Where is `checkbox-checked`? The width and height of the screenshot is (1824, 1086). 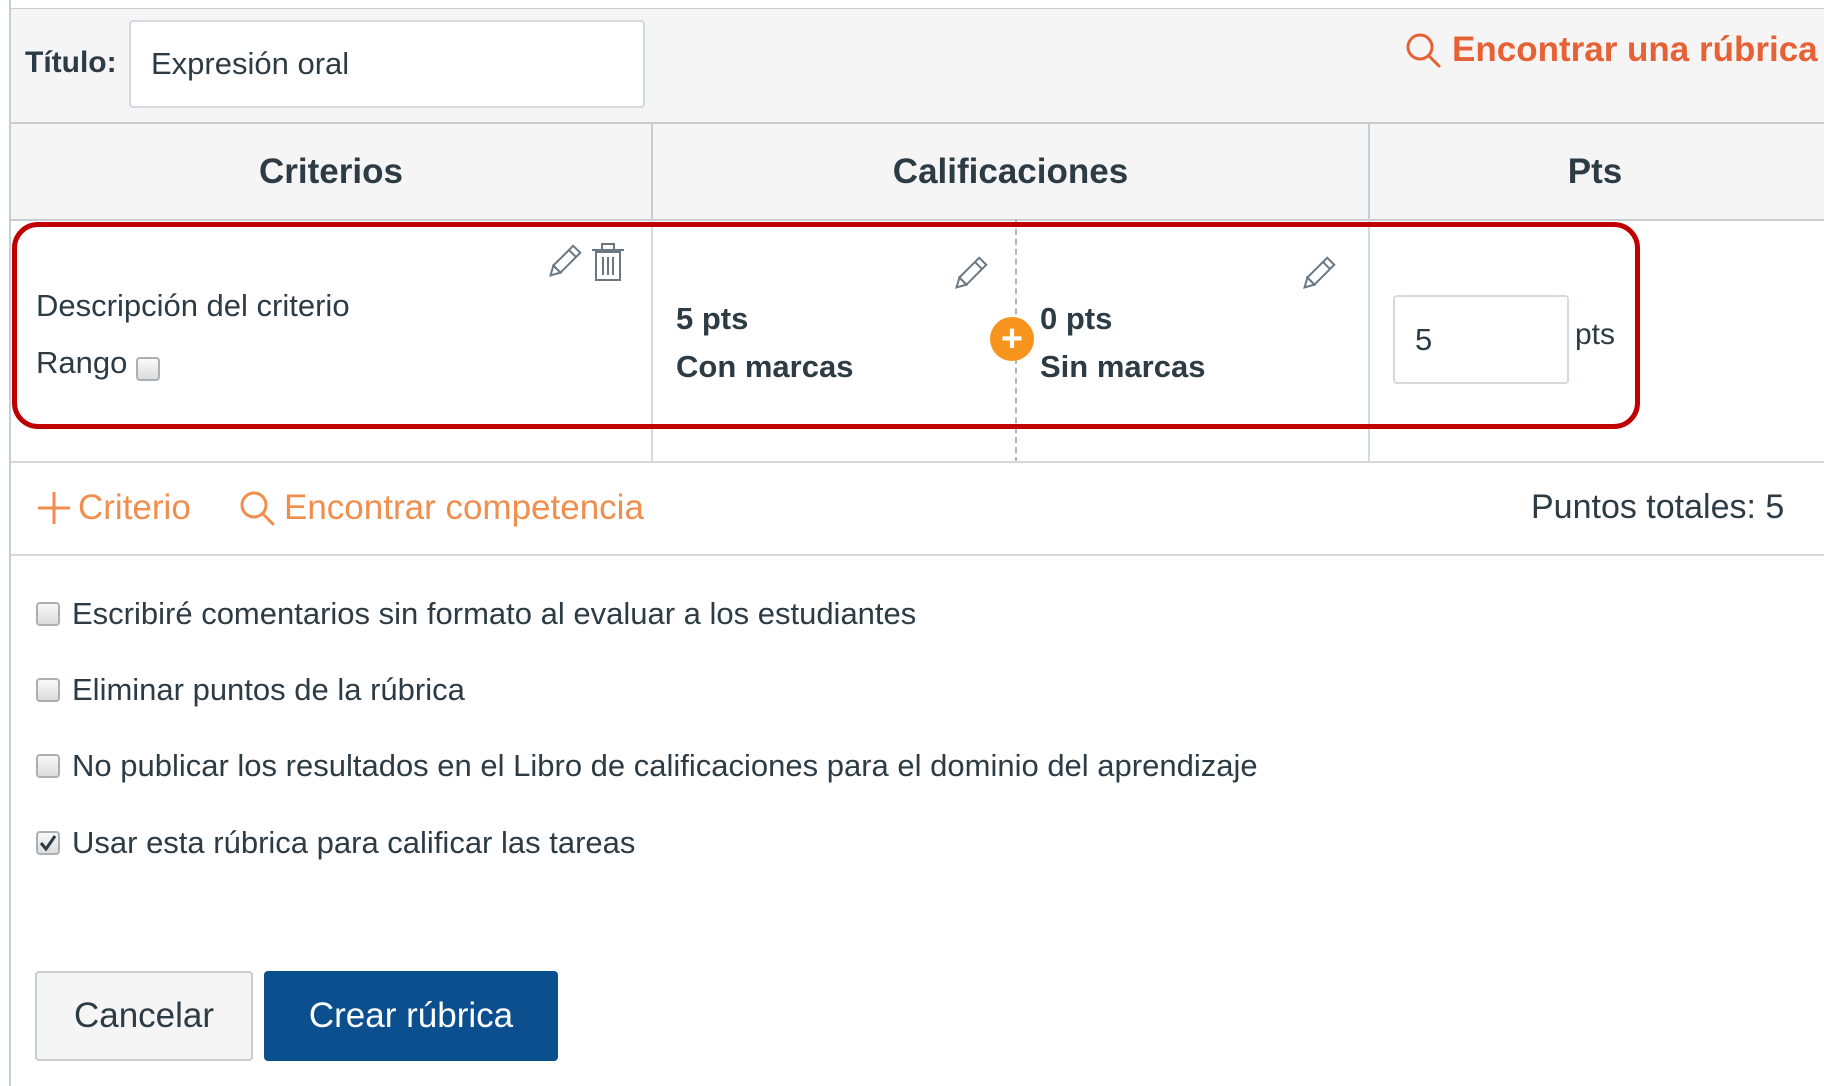
checkbox-checked is located at coordinates (48, 843).